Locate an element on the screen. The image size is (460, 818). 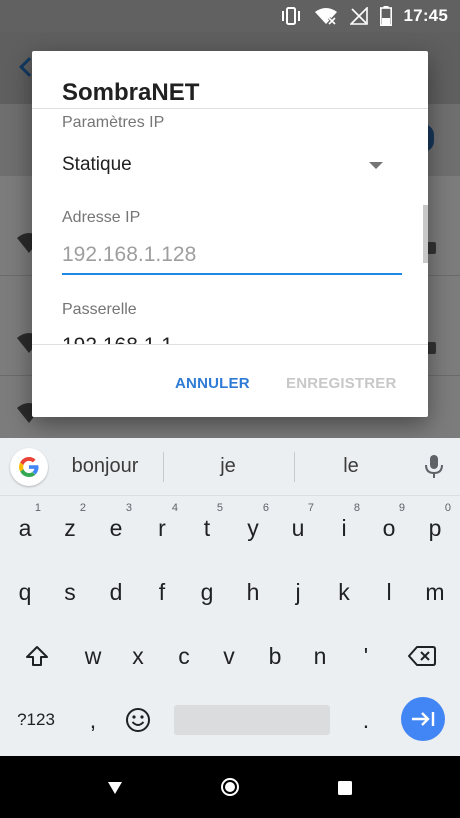
ip-address-input is located at coordinates (232, 256).